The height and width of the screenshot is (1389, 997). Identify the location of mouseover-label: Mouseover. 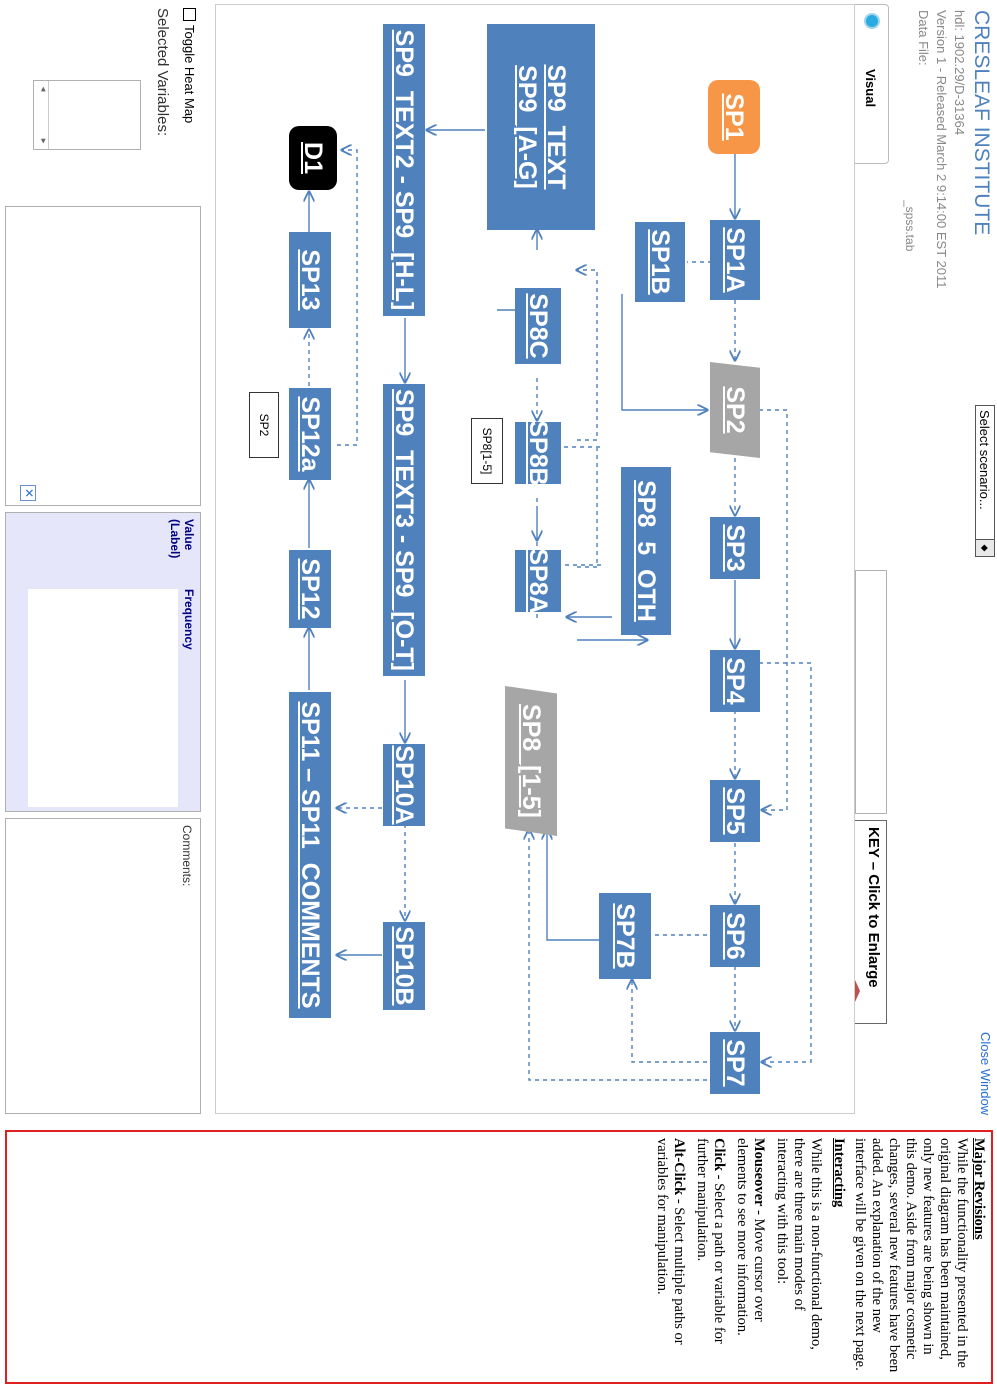
(759, 1172).